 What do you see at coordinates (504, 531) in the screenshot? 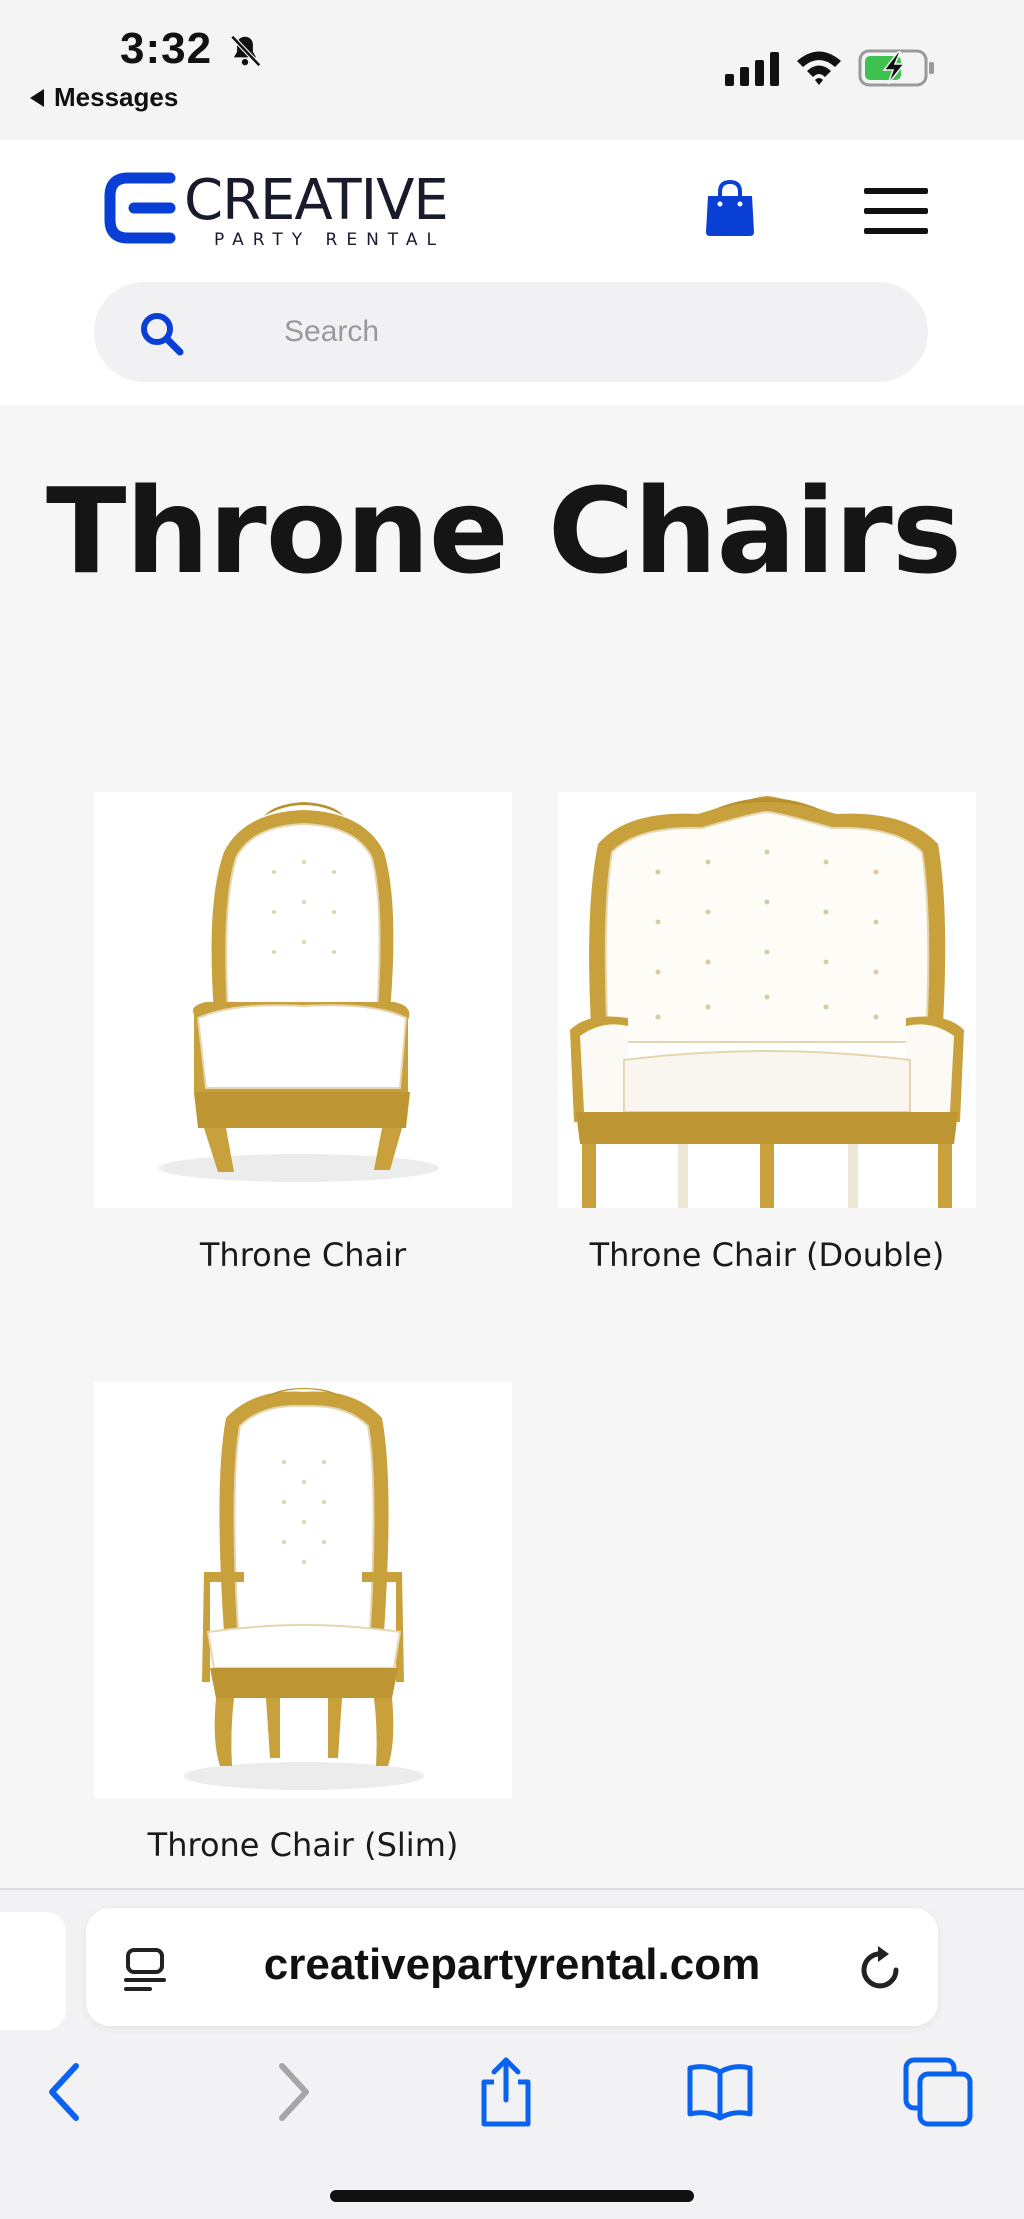
I see `page-title: Throne Chairs` at bounding box center [504, 531].